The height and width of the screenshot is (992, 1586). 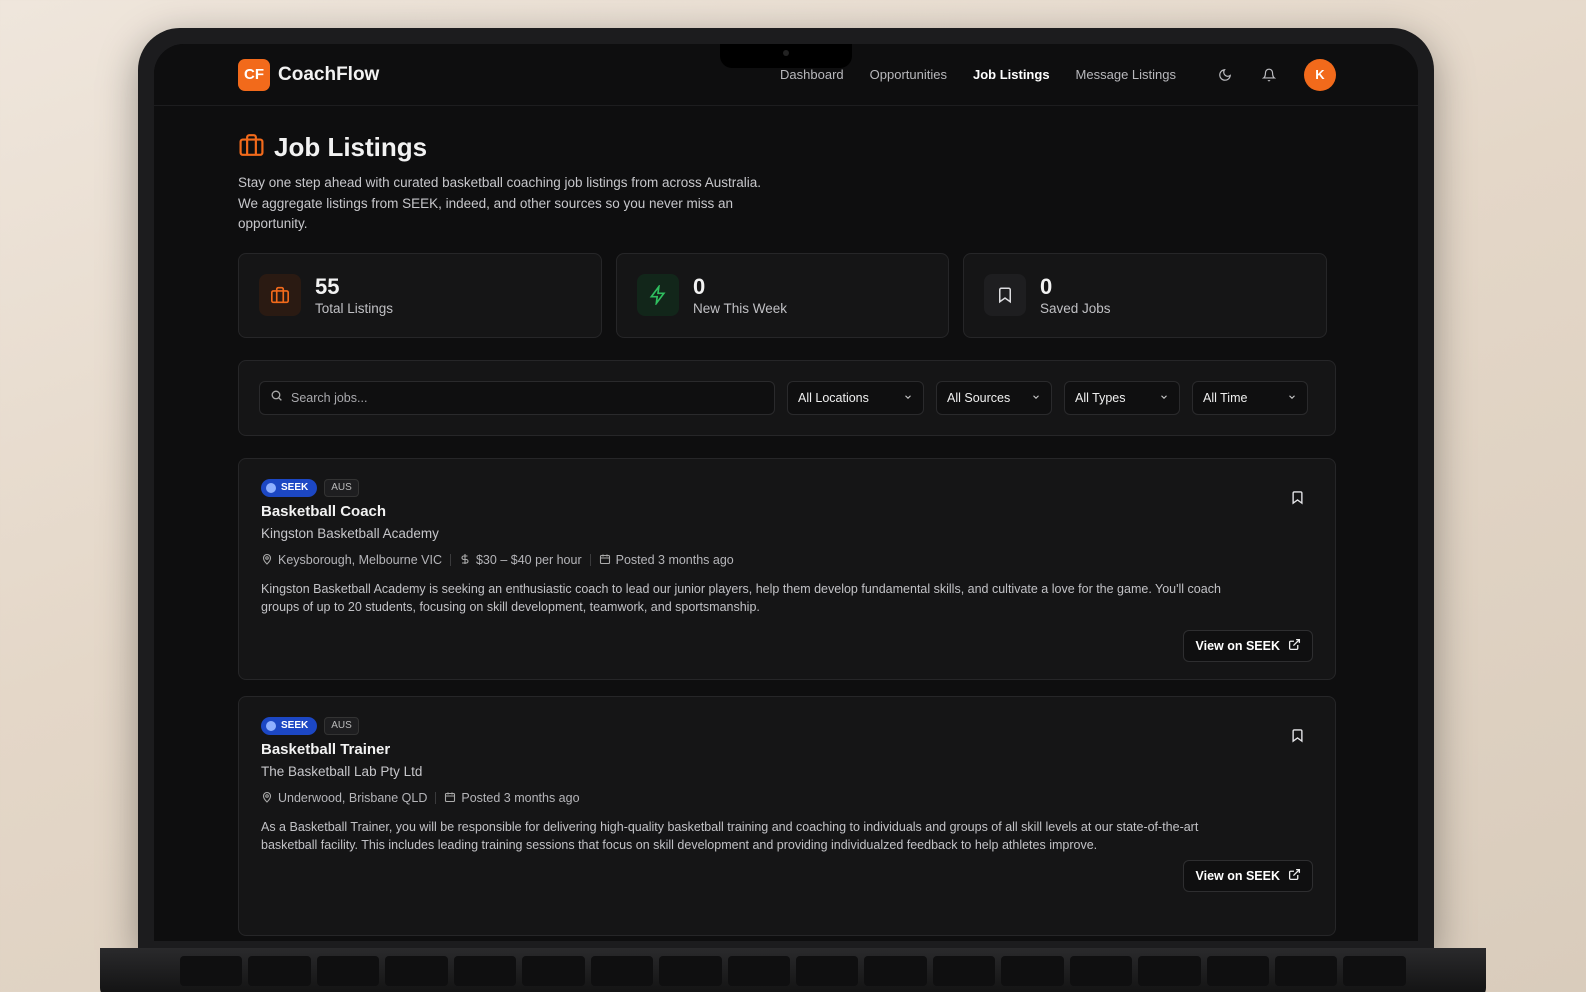 What do you see at coordinates (1225, 75) in the screenshot?
I see `moon-icon` at bounding box center [1225, 75].